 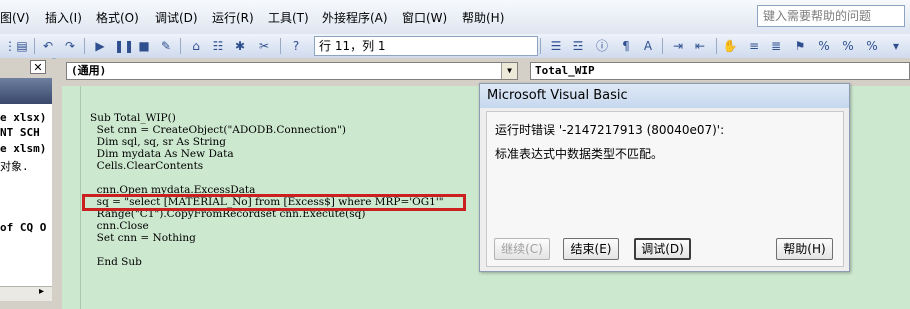 What do you see at coordinates (162, 154) in the screenshot?
I see `code-line: Dim mydata As New Data` at bounding box center [162, 154].